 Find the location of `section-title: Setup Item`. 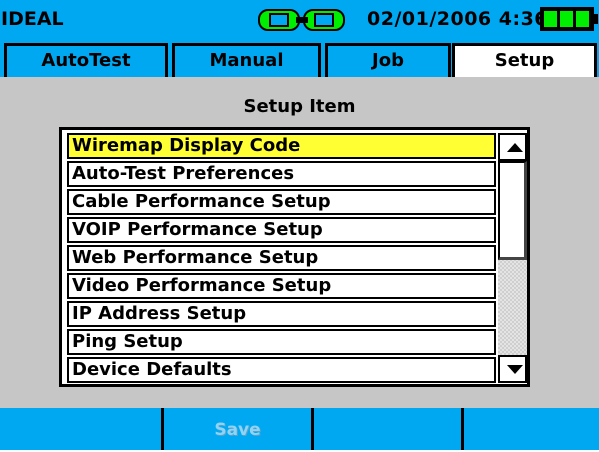

section-title: Setup Item is located at coordinates (299, 106).